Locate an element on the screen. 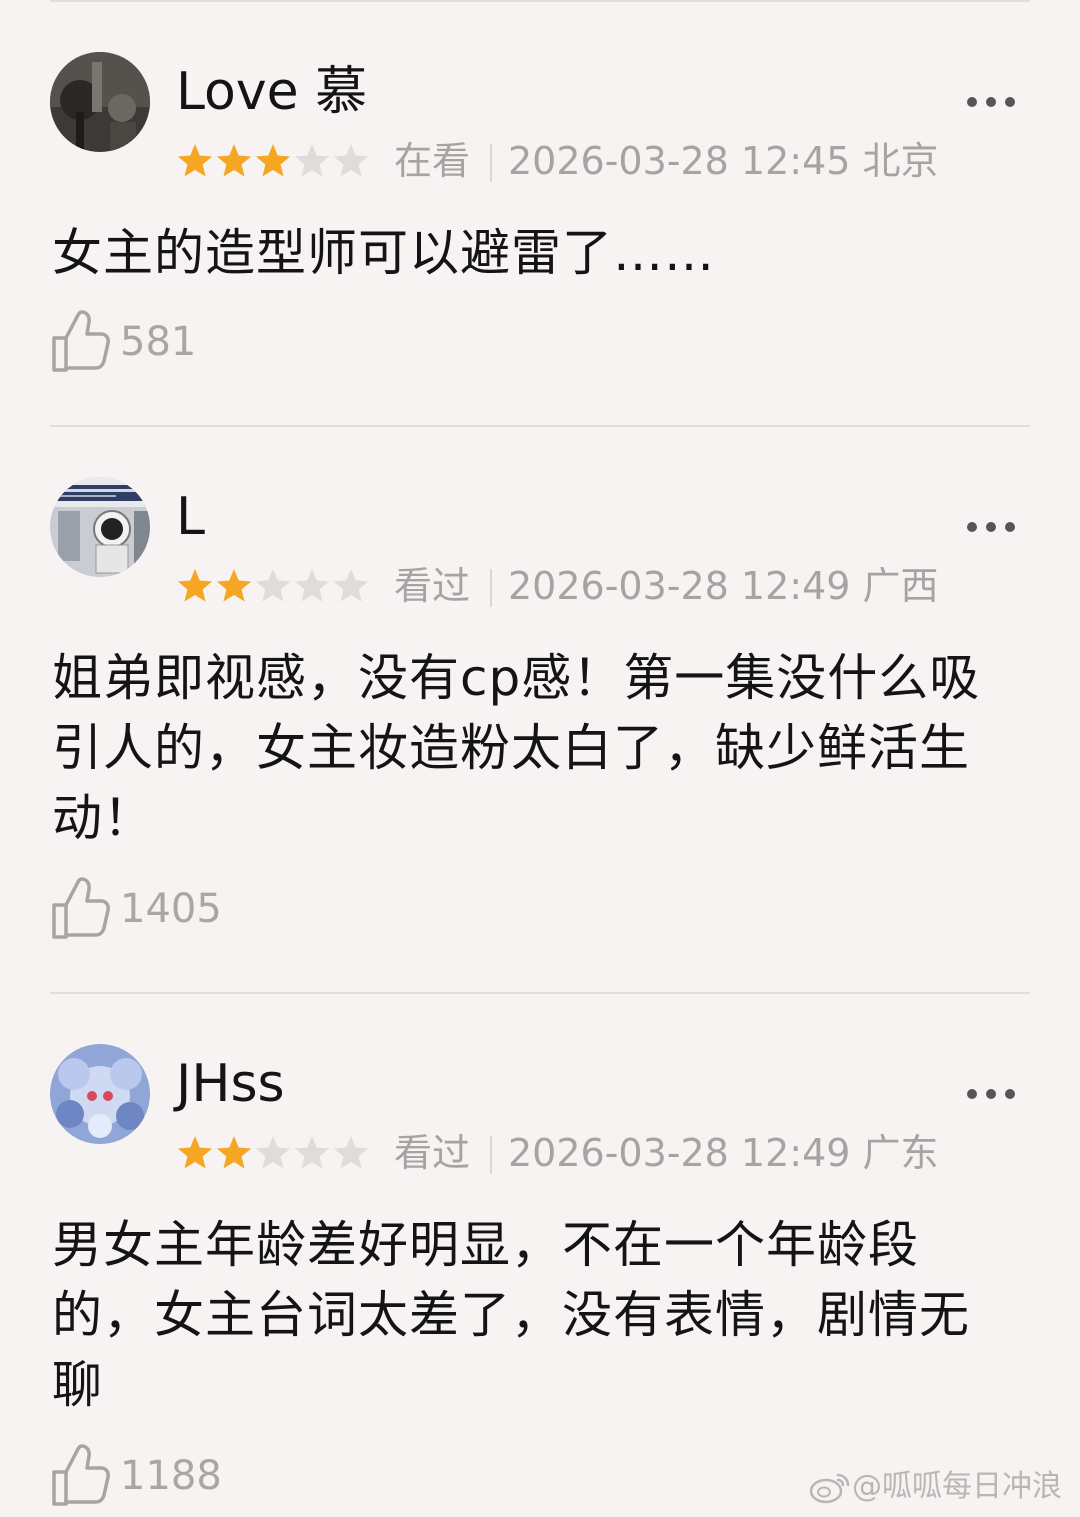 The height and width of the screenshot is (1517, 1080). like-button: 581 is located at coordinates (180, 342).